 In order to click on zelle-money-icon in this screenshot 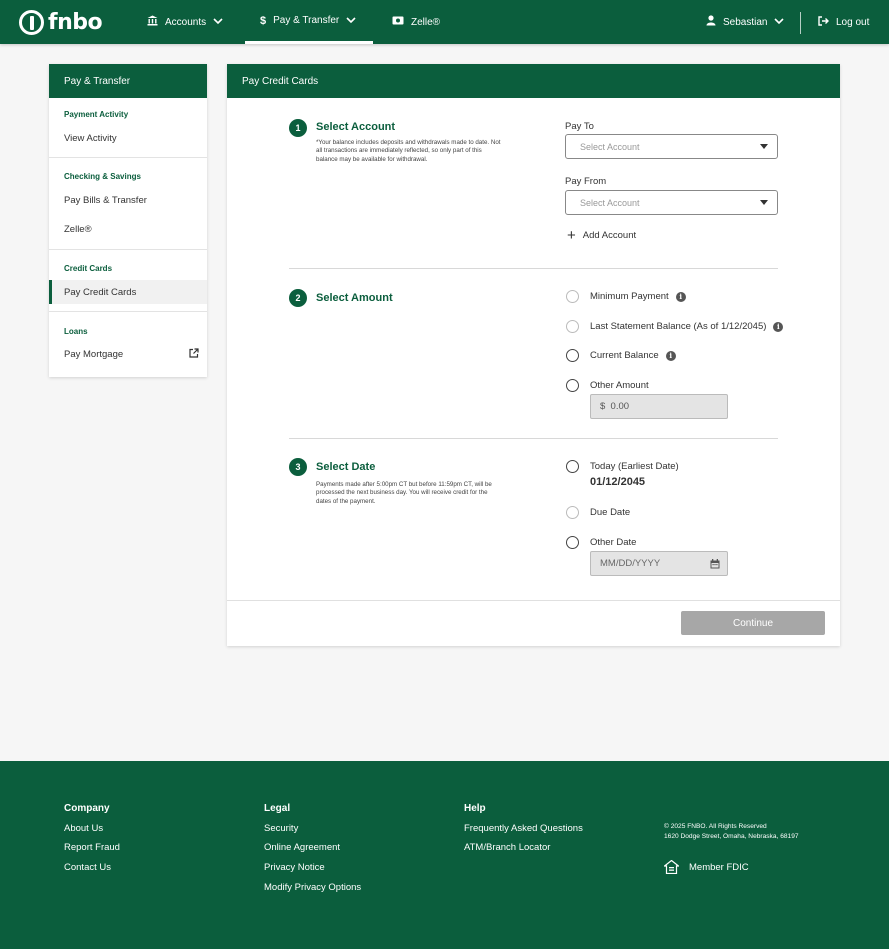, I will do `click(398, 22)`.